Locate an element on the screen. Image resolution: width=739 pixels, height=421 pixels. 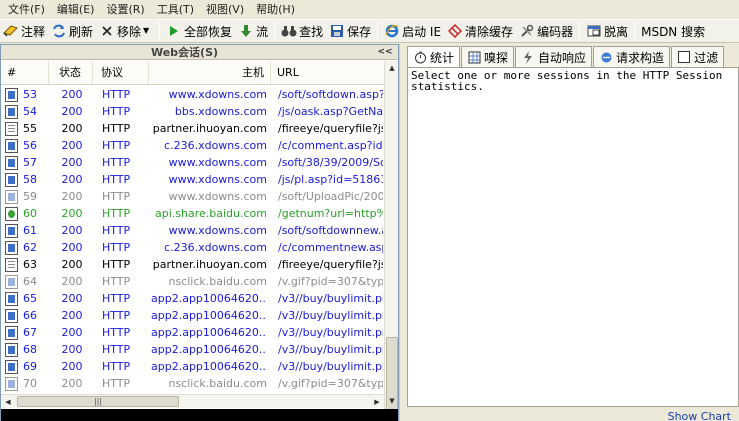
column-header-num: # is located at coordinates (25, 73).